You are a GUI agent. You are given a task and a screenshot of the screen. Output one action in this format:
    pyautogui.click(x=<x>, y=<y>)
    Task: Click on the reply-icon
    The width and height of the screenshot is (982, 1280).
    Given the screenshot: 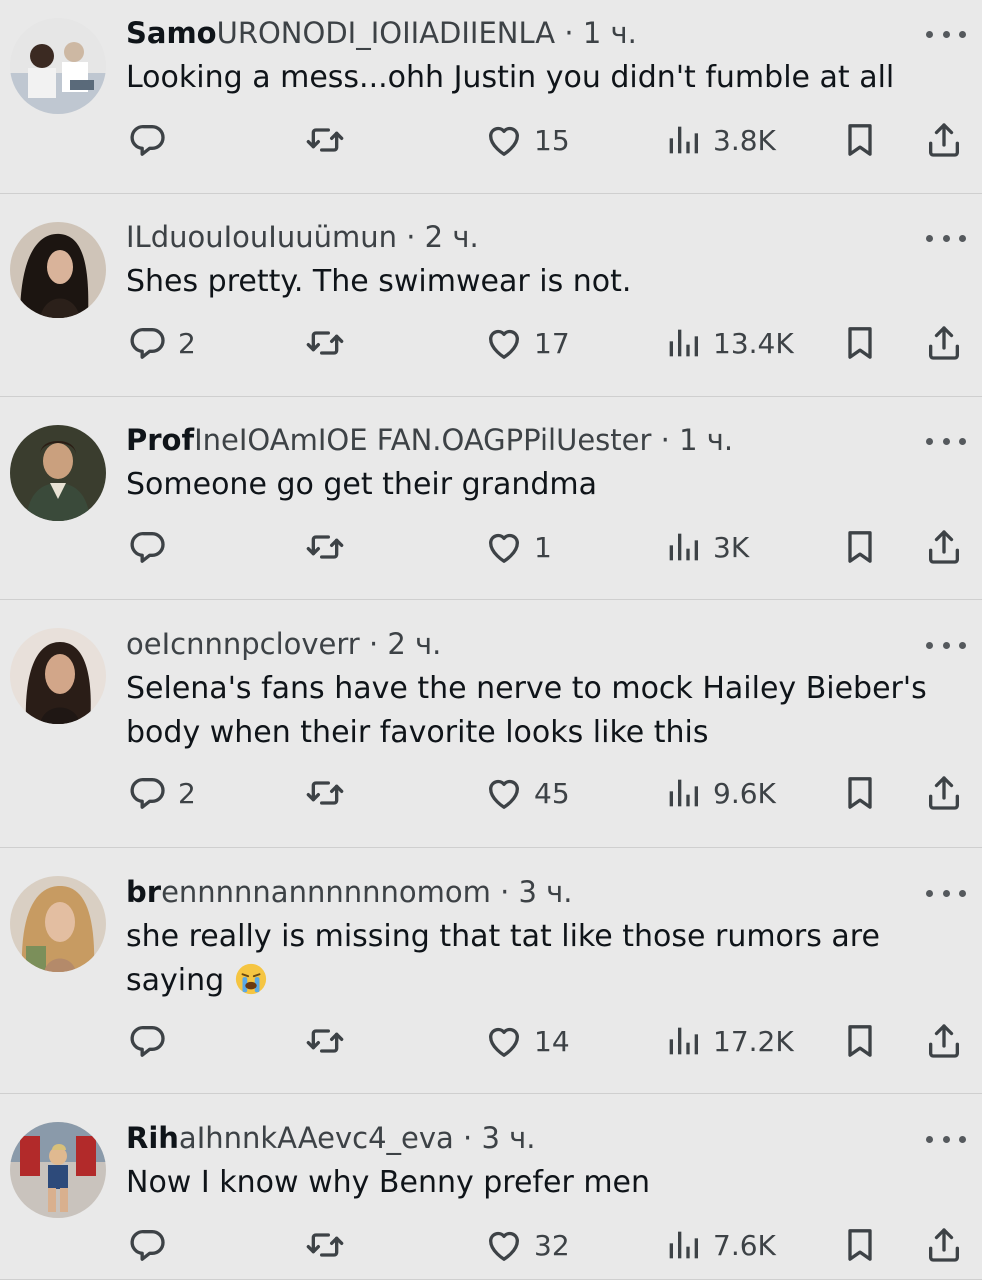 What is the action you would take?
    pyautogui.click(x=148, y=547)
    